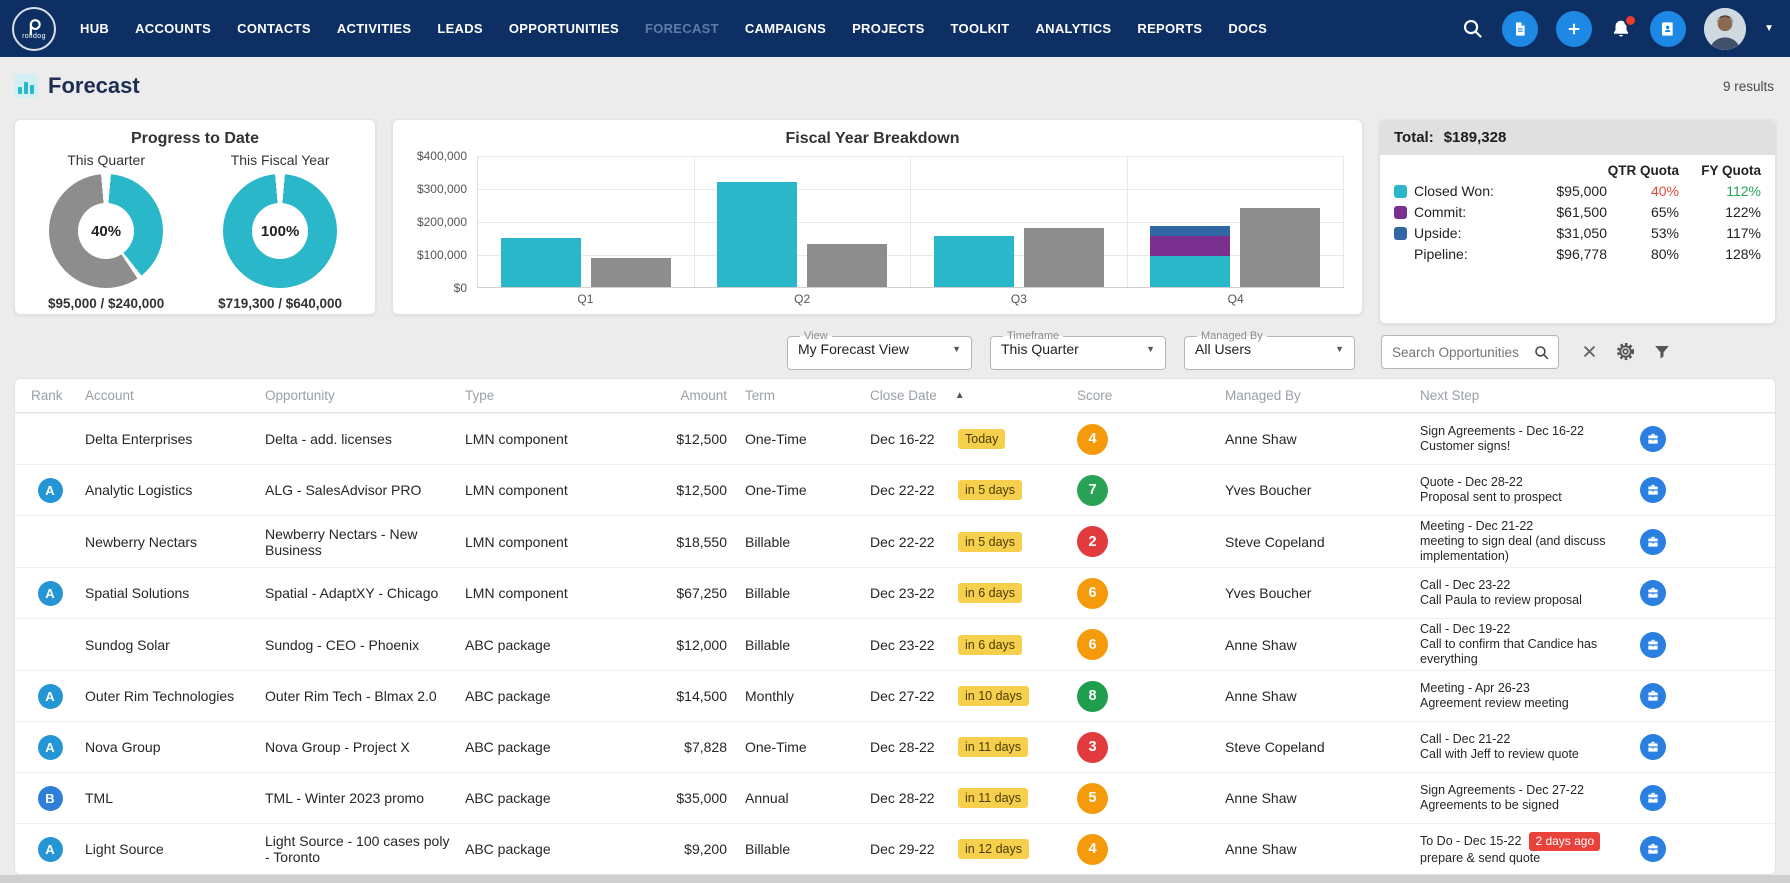  Describe the element at coordinates (1574, 28) in the screenshot. I see `add-new-icon` at that location.